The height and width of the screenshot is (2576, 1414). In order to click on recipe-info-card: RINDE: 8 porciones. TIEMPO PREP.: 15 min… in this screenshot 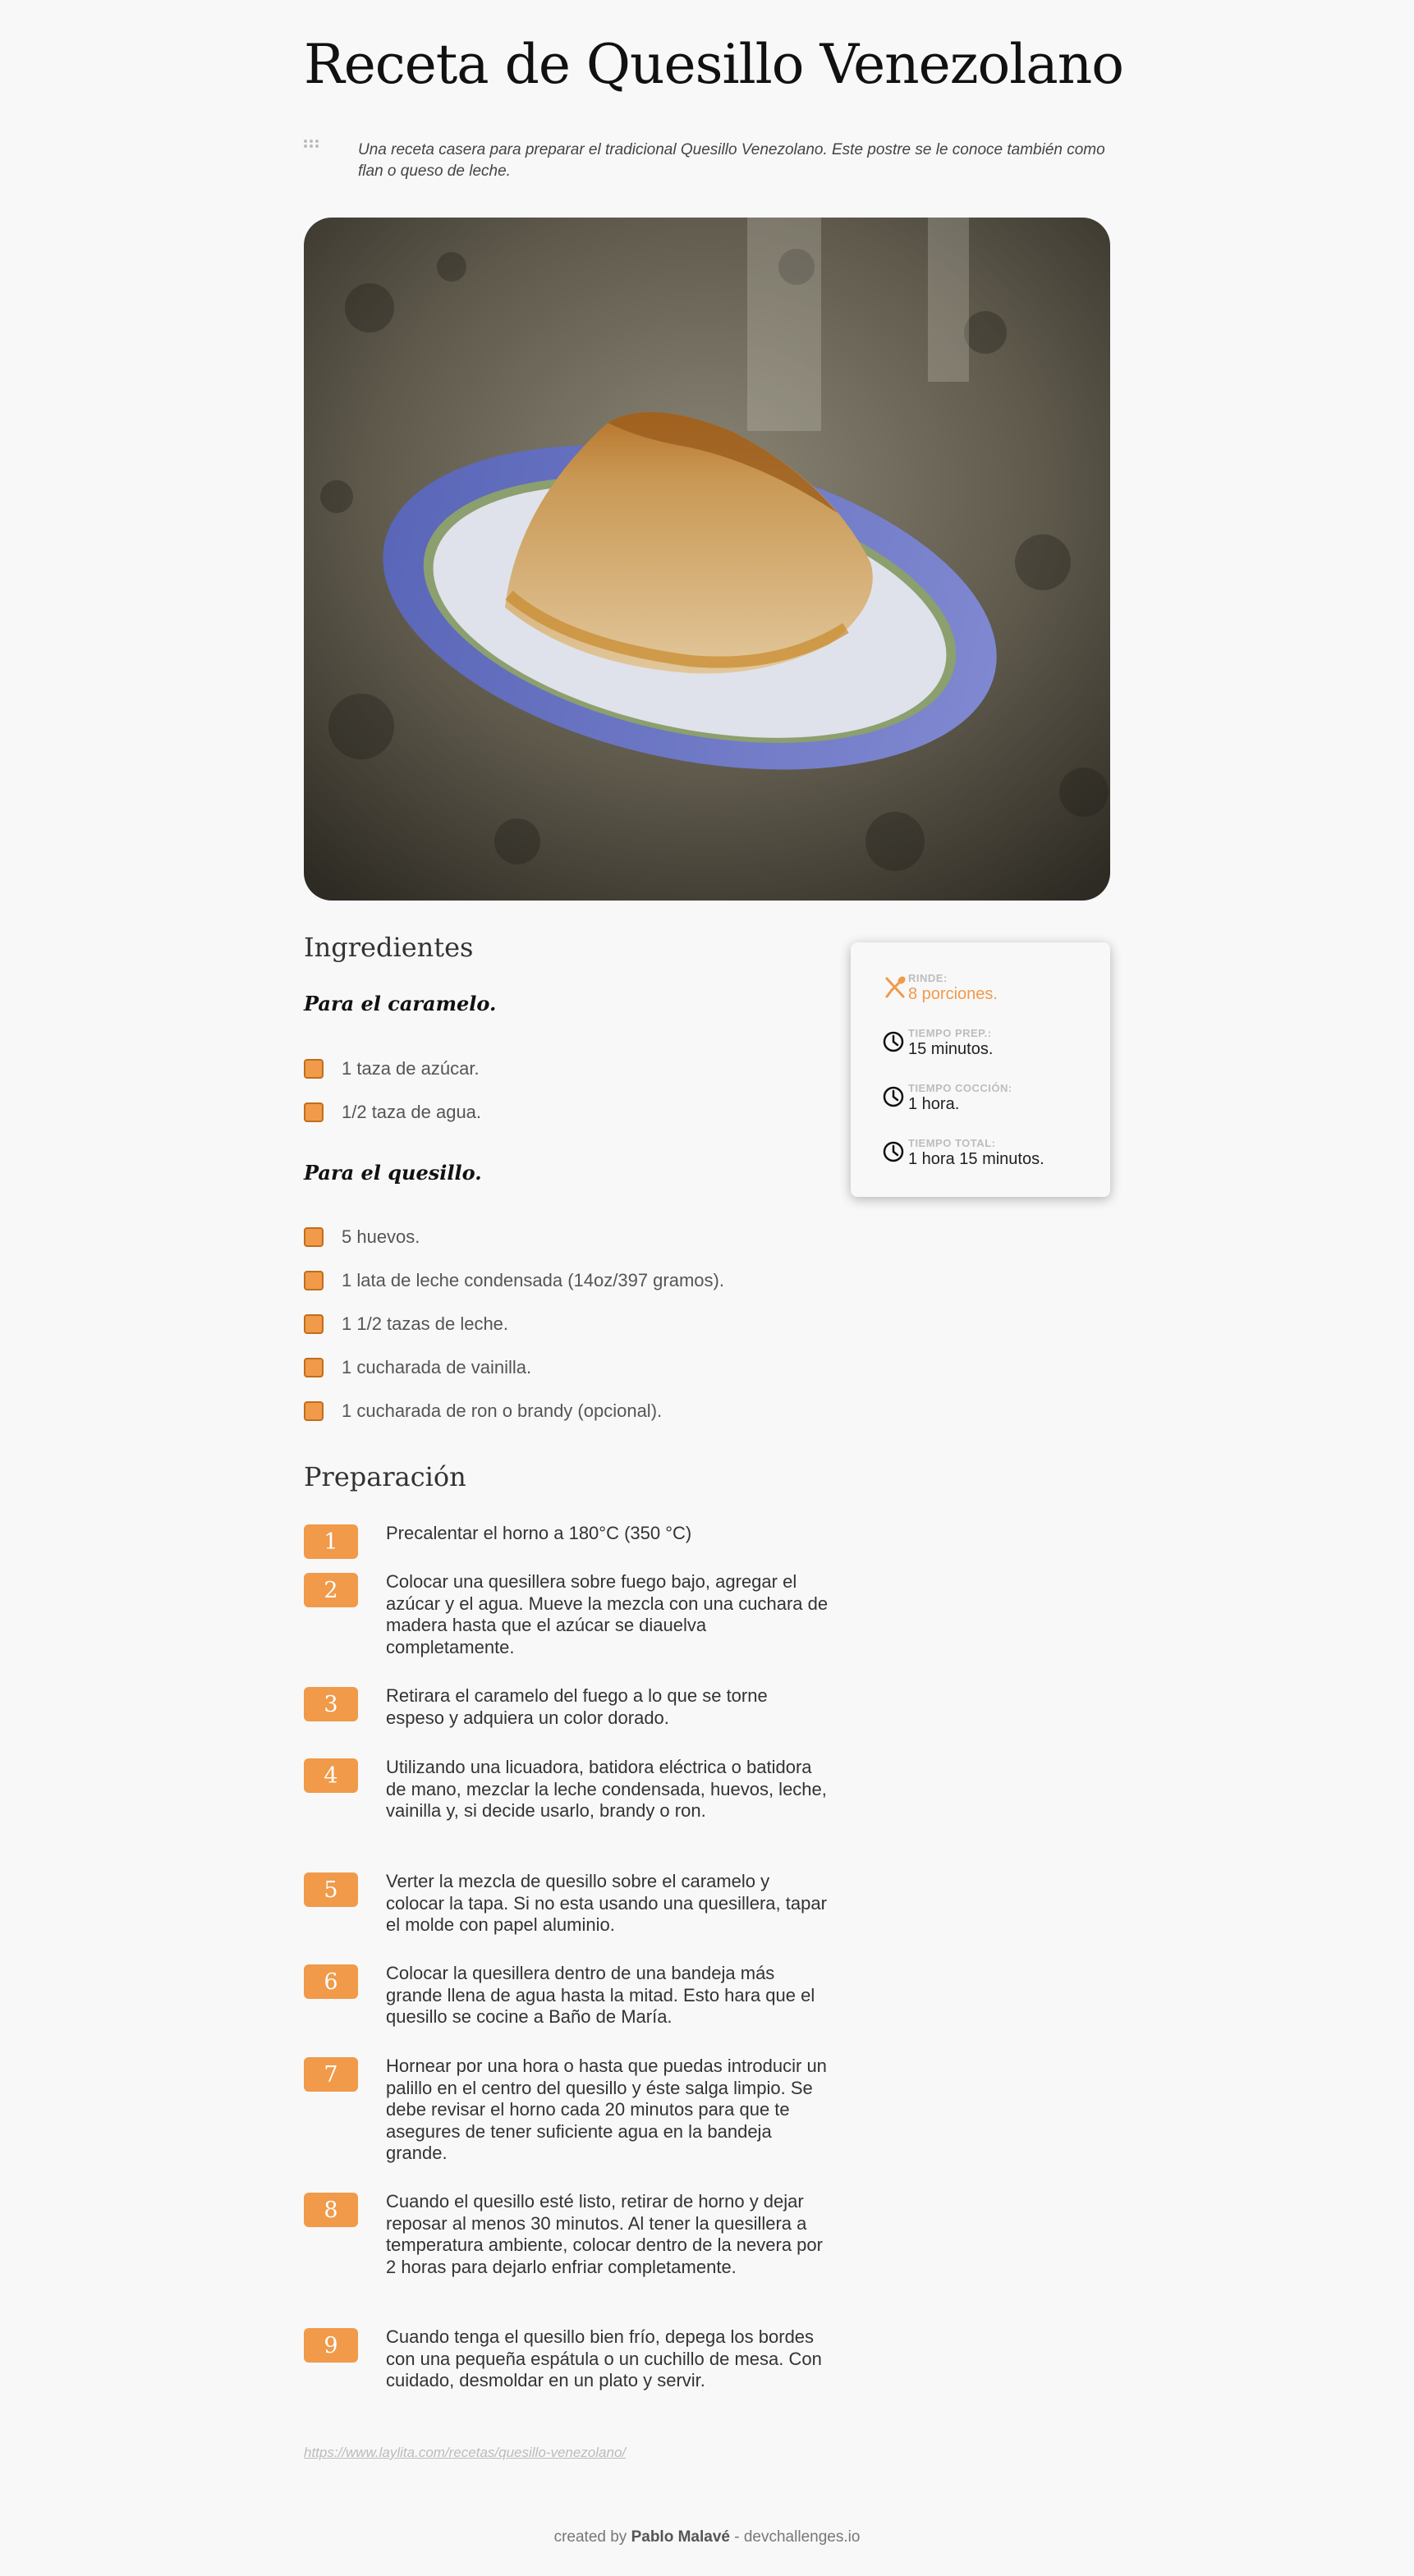, I will do `click(981, 1069)`.